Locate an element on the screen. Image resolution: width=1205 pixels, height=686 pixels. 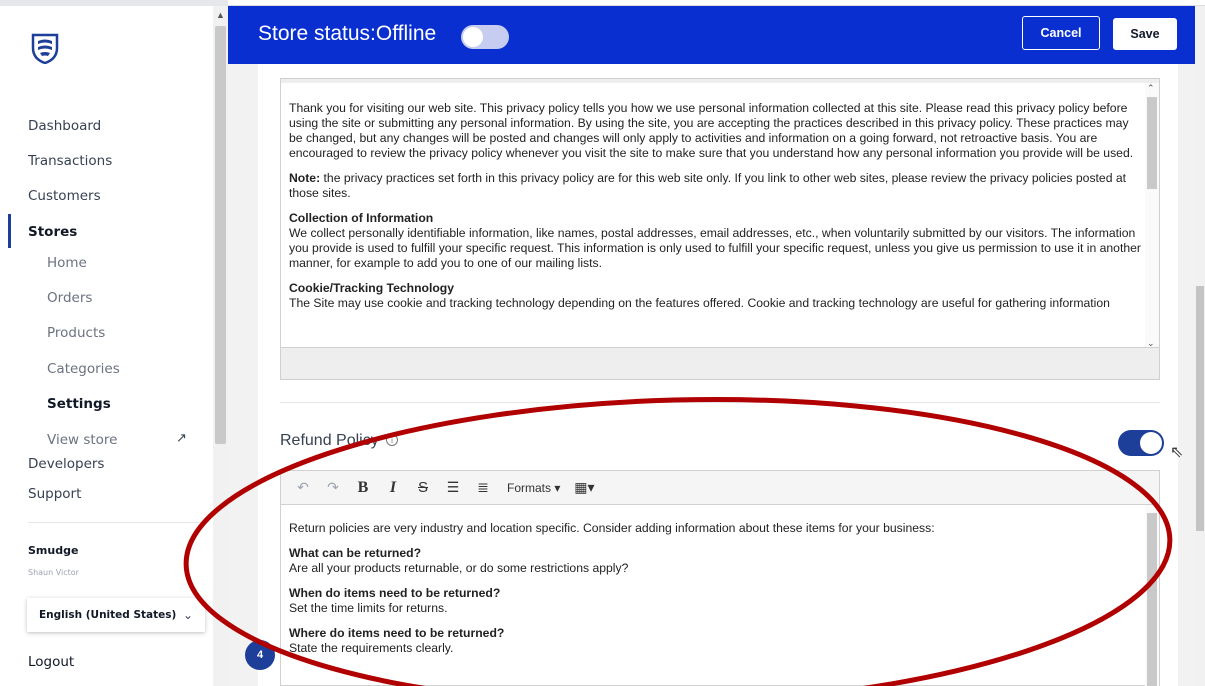
refund-policy-label: Refund Policy is located at coordinates (329, 440).